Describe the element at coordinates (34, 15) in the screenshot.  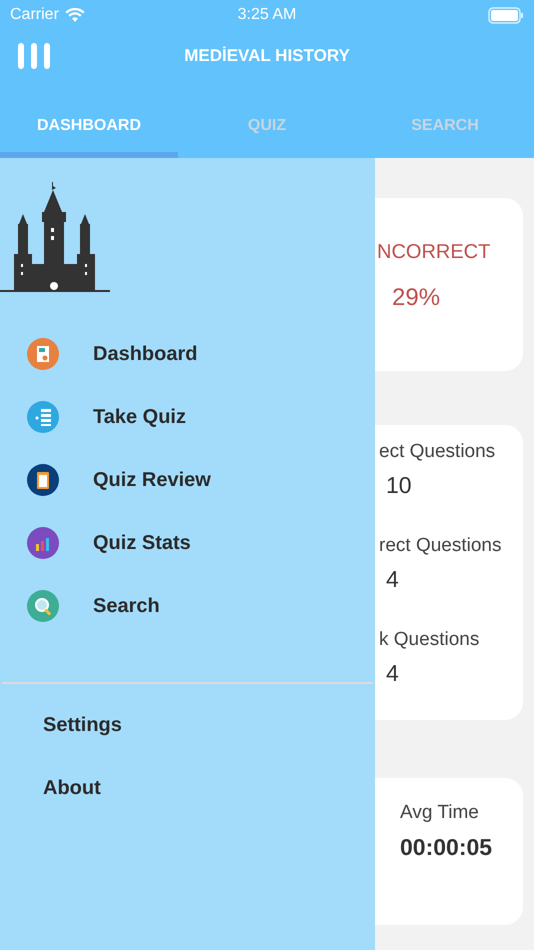
I see `carrier-label: Carrier` at that location.